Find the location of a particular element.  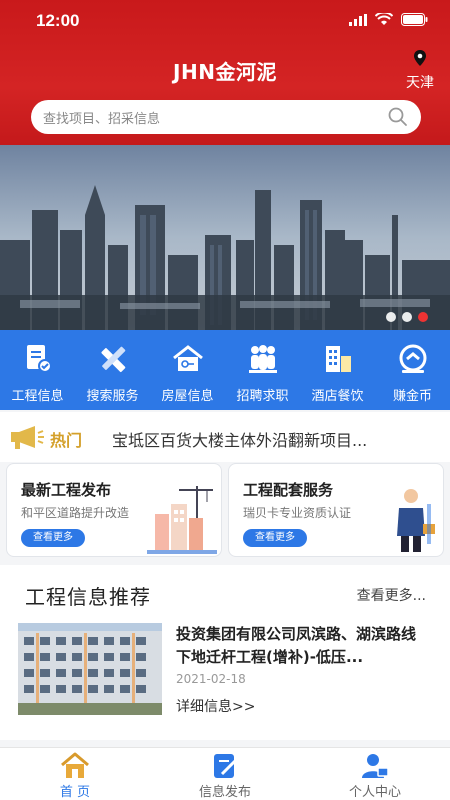

category-label: 赚金币 is located at coordinates (412, 396).